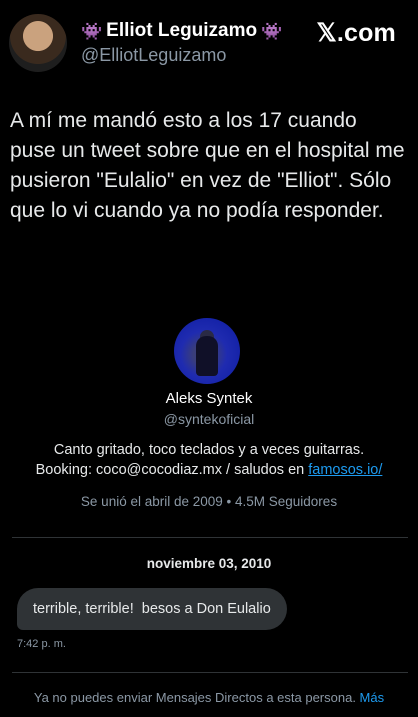 The height and width of the screenshot is (717, 418). I want to click on avatar, so click(38, 43).